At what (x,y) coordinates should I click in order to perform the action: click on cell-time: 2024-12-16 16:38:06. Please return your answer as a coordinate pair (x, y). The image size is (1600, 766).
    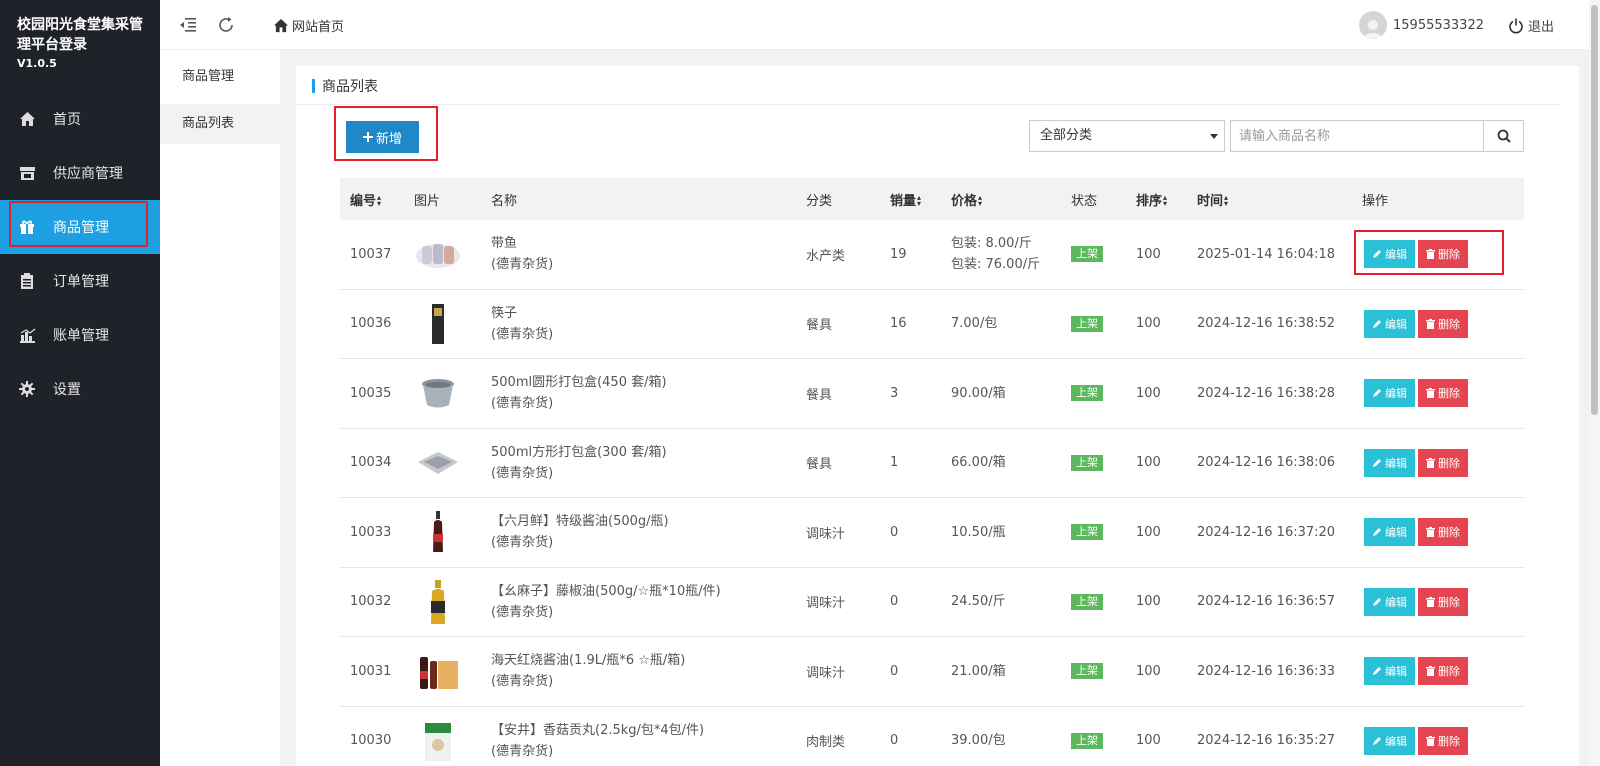
    Looking at the image, I should click on (1266, 463).